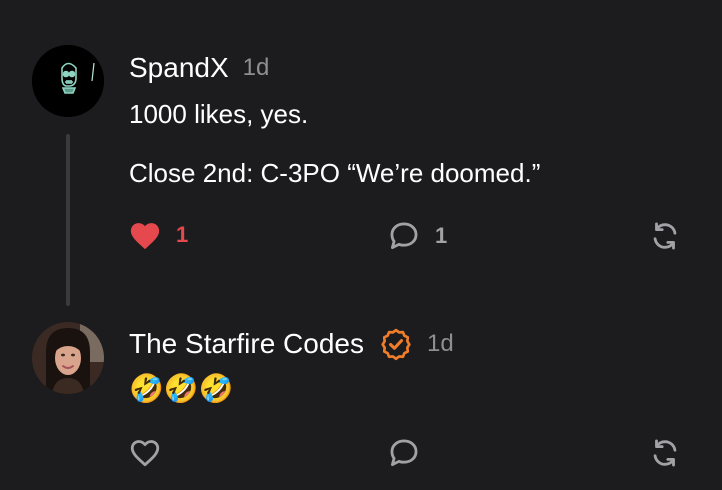  Describe the element at coordinates (179, 68) in the screenshot. I see `author-name: SpandX` at that location.